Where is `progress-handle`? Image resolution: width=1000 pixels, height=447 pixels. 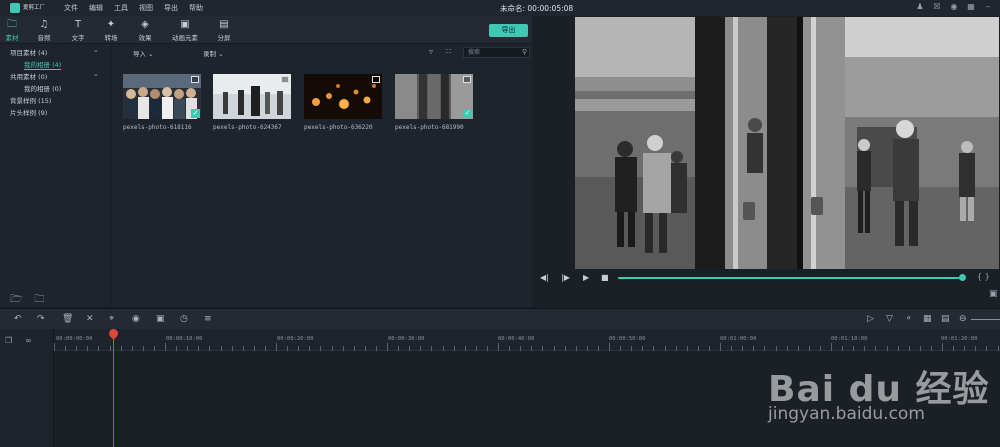 progress-handle is located at coordinates (962, 277).